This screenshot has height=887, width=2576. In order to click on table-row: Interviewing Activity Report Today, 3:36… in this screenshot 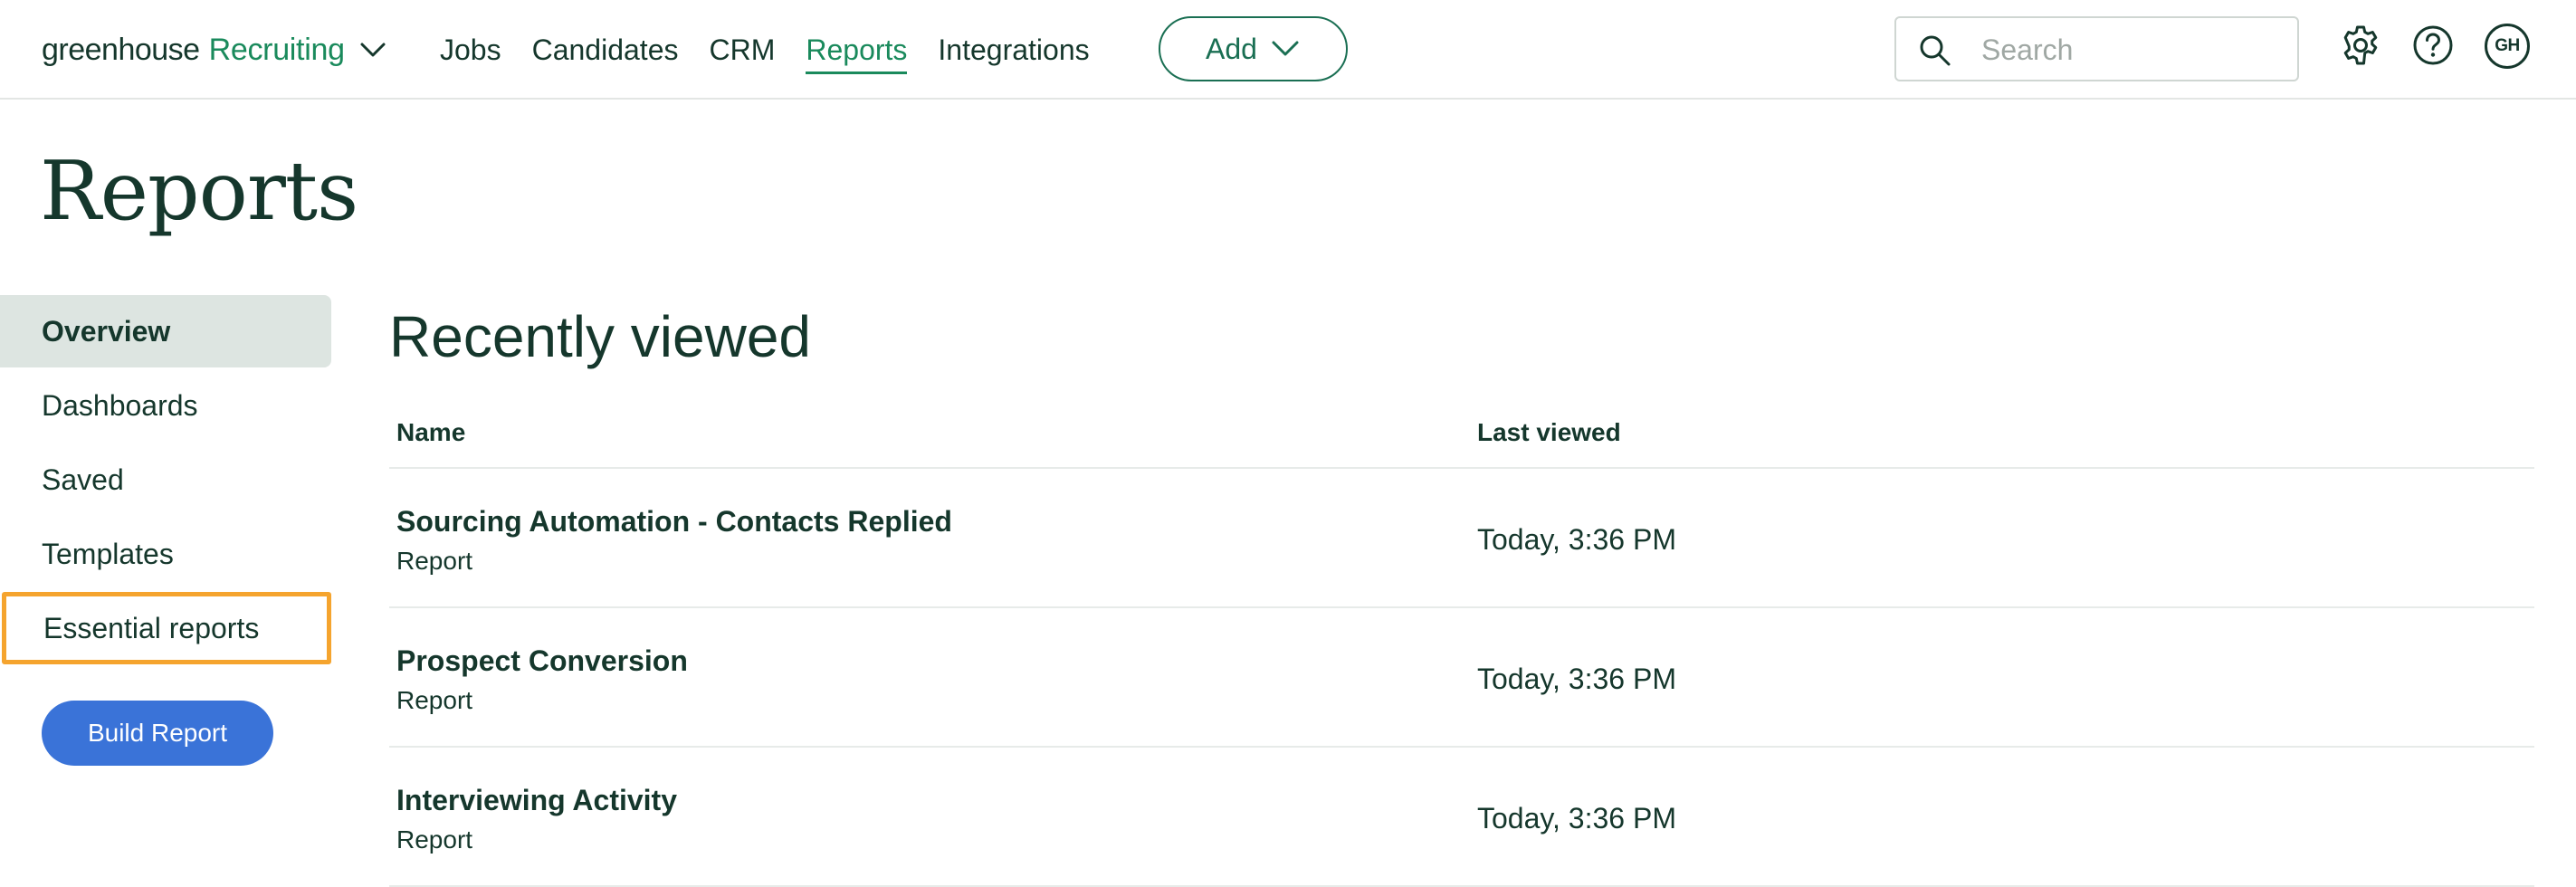, I will do `click(1461, 817)`.